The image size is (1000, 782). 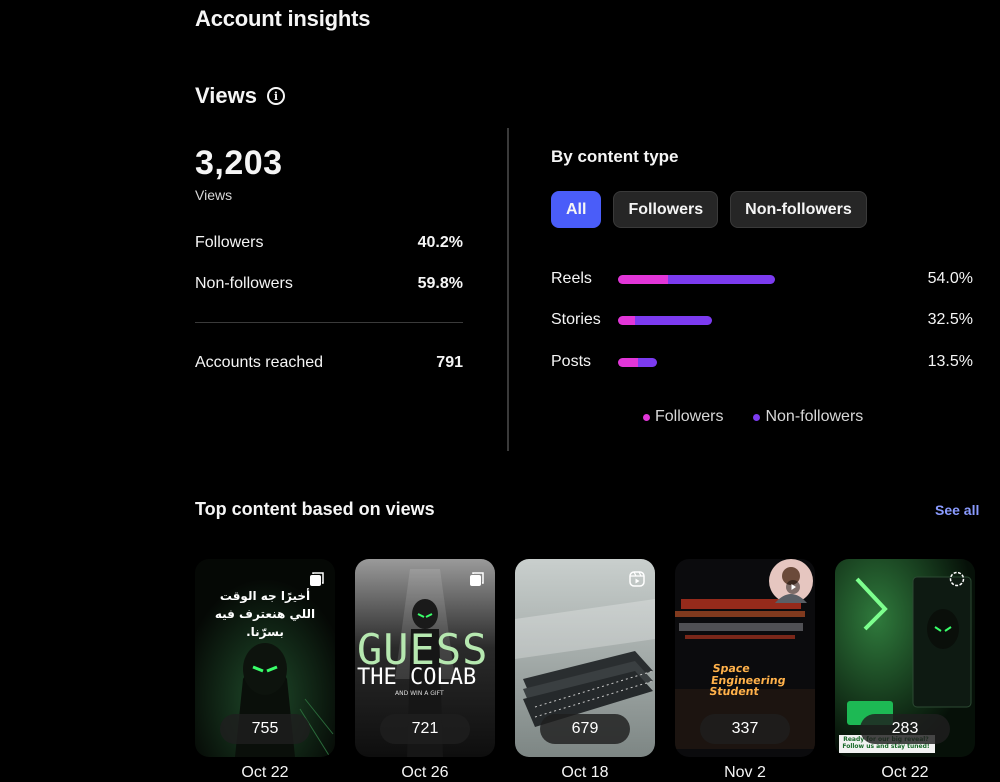 What do you see at coordinates (214, 195) in the screenshot?
I see `total-views-label: Views` at bounding box center [214, 195].